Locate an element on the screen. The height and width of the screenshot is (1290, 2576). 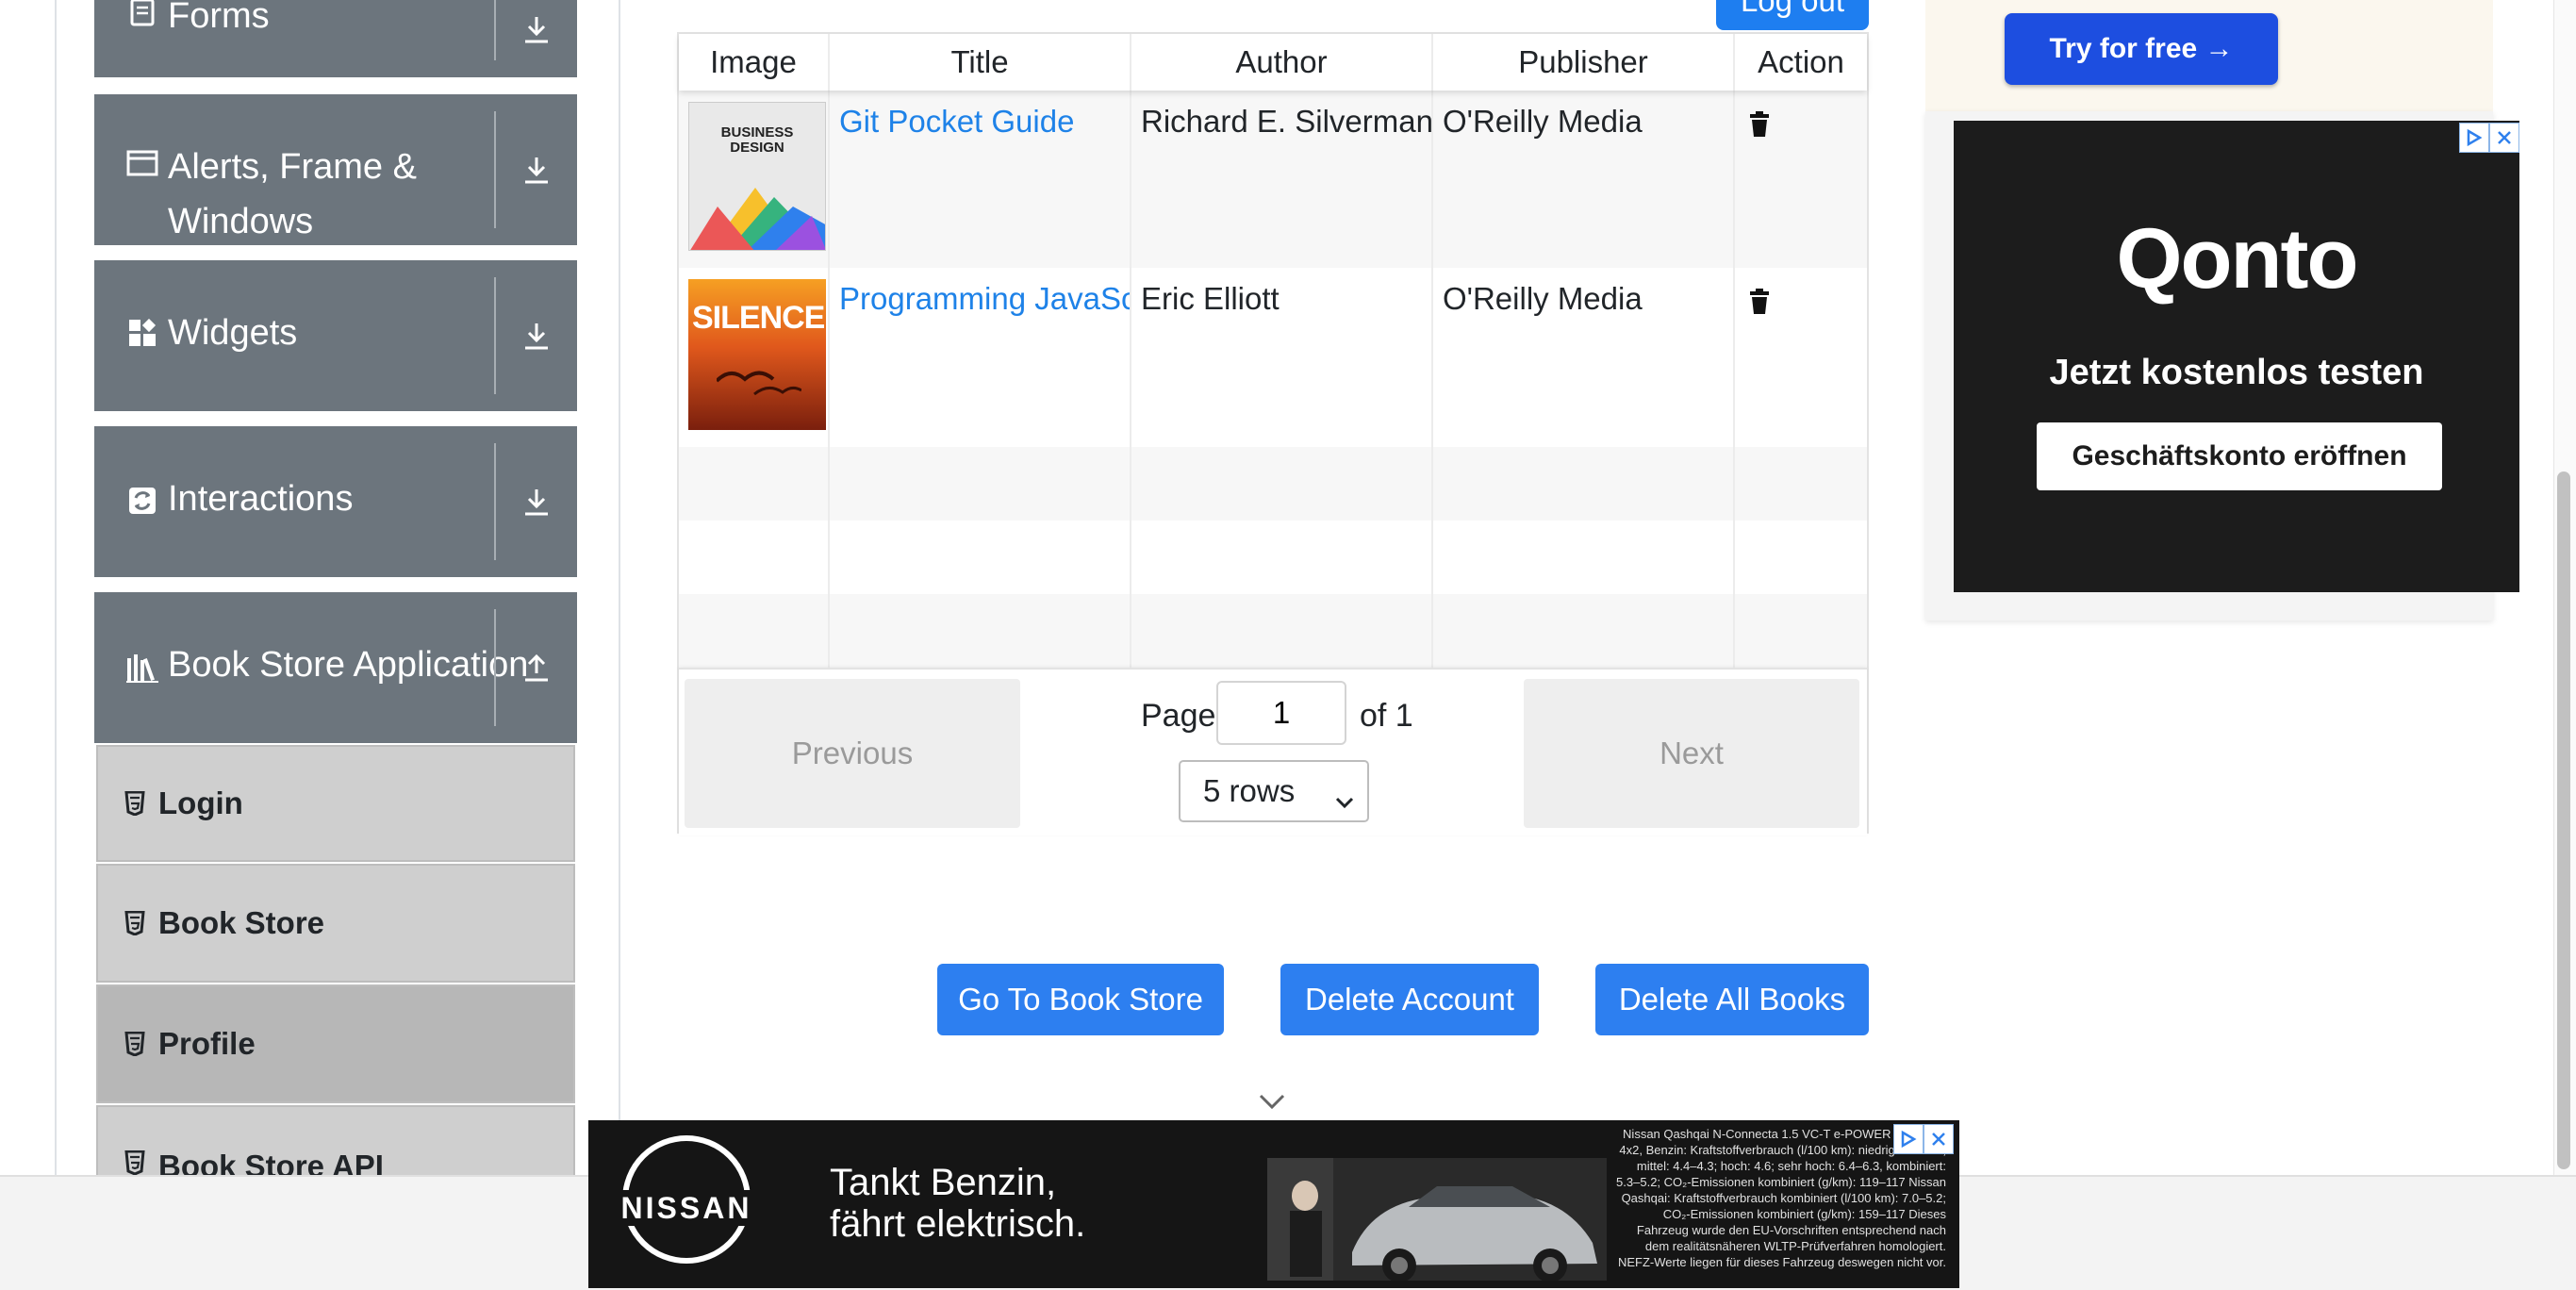
form-icon is located at coordinates (142, 13).